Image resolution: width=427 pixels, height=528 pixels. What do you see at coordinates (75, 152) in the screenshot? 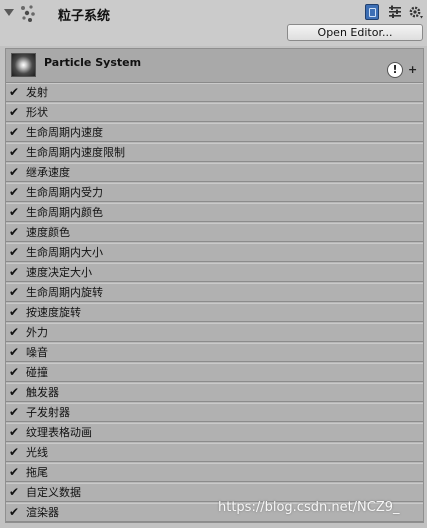
I see `module-label: 生命周期内速度限制` at bounding box center [75, 152].